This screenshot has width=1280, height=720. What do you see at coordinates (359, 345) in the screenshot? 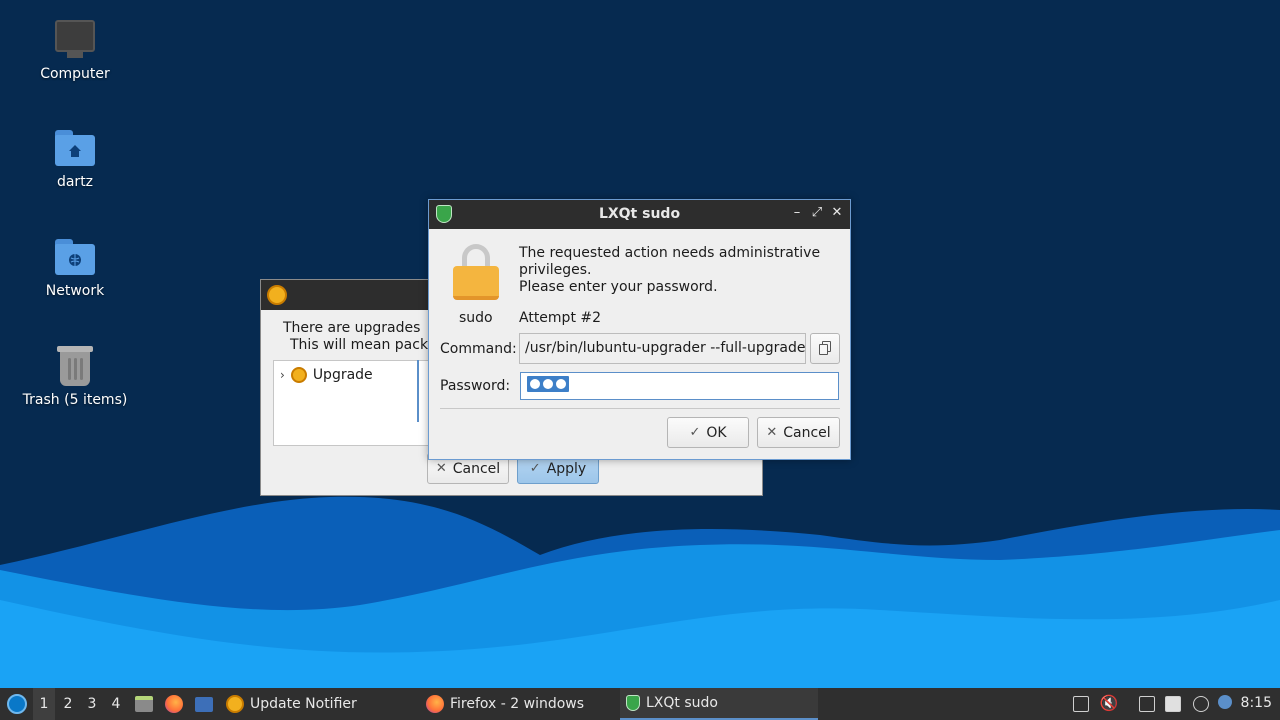
I see `message-line: This will mean pack` at bounding box center [359, 345].